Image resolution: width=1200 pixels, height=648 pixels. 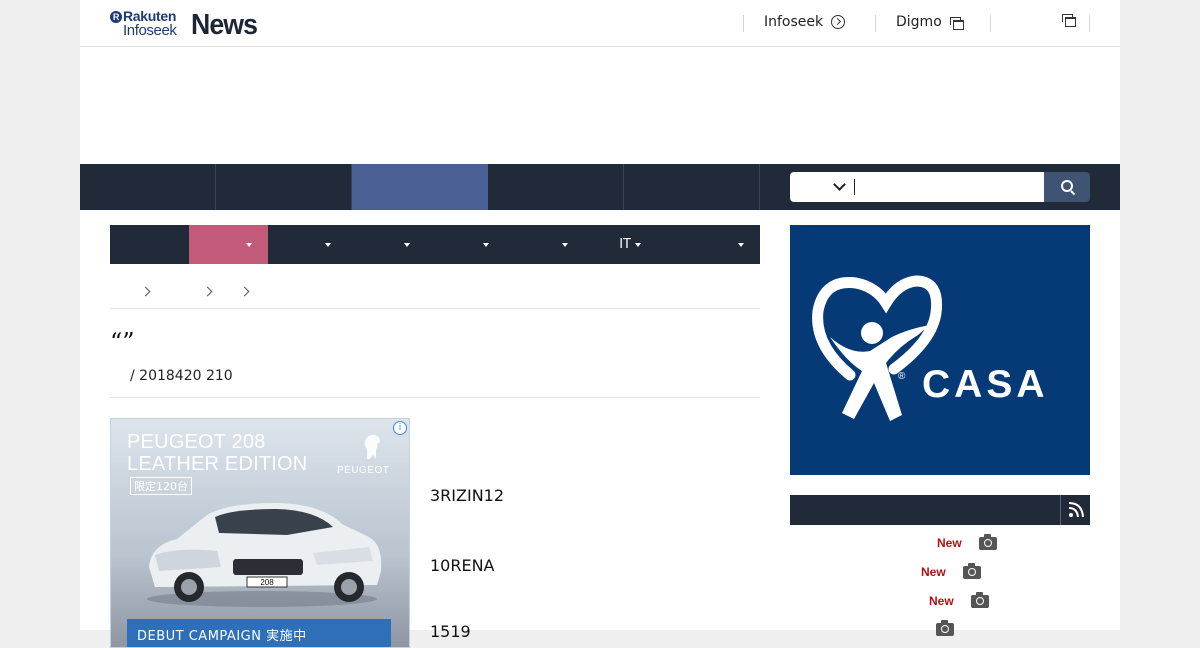 What do you see at coordinates (259, 633) in the screenshot?
I see `ad-cta-strip: DEBUT CAMPAIGN 実施中` at bounding box center [259, 633].